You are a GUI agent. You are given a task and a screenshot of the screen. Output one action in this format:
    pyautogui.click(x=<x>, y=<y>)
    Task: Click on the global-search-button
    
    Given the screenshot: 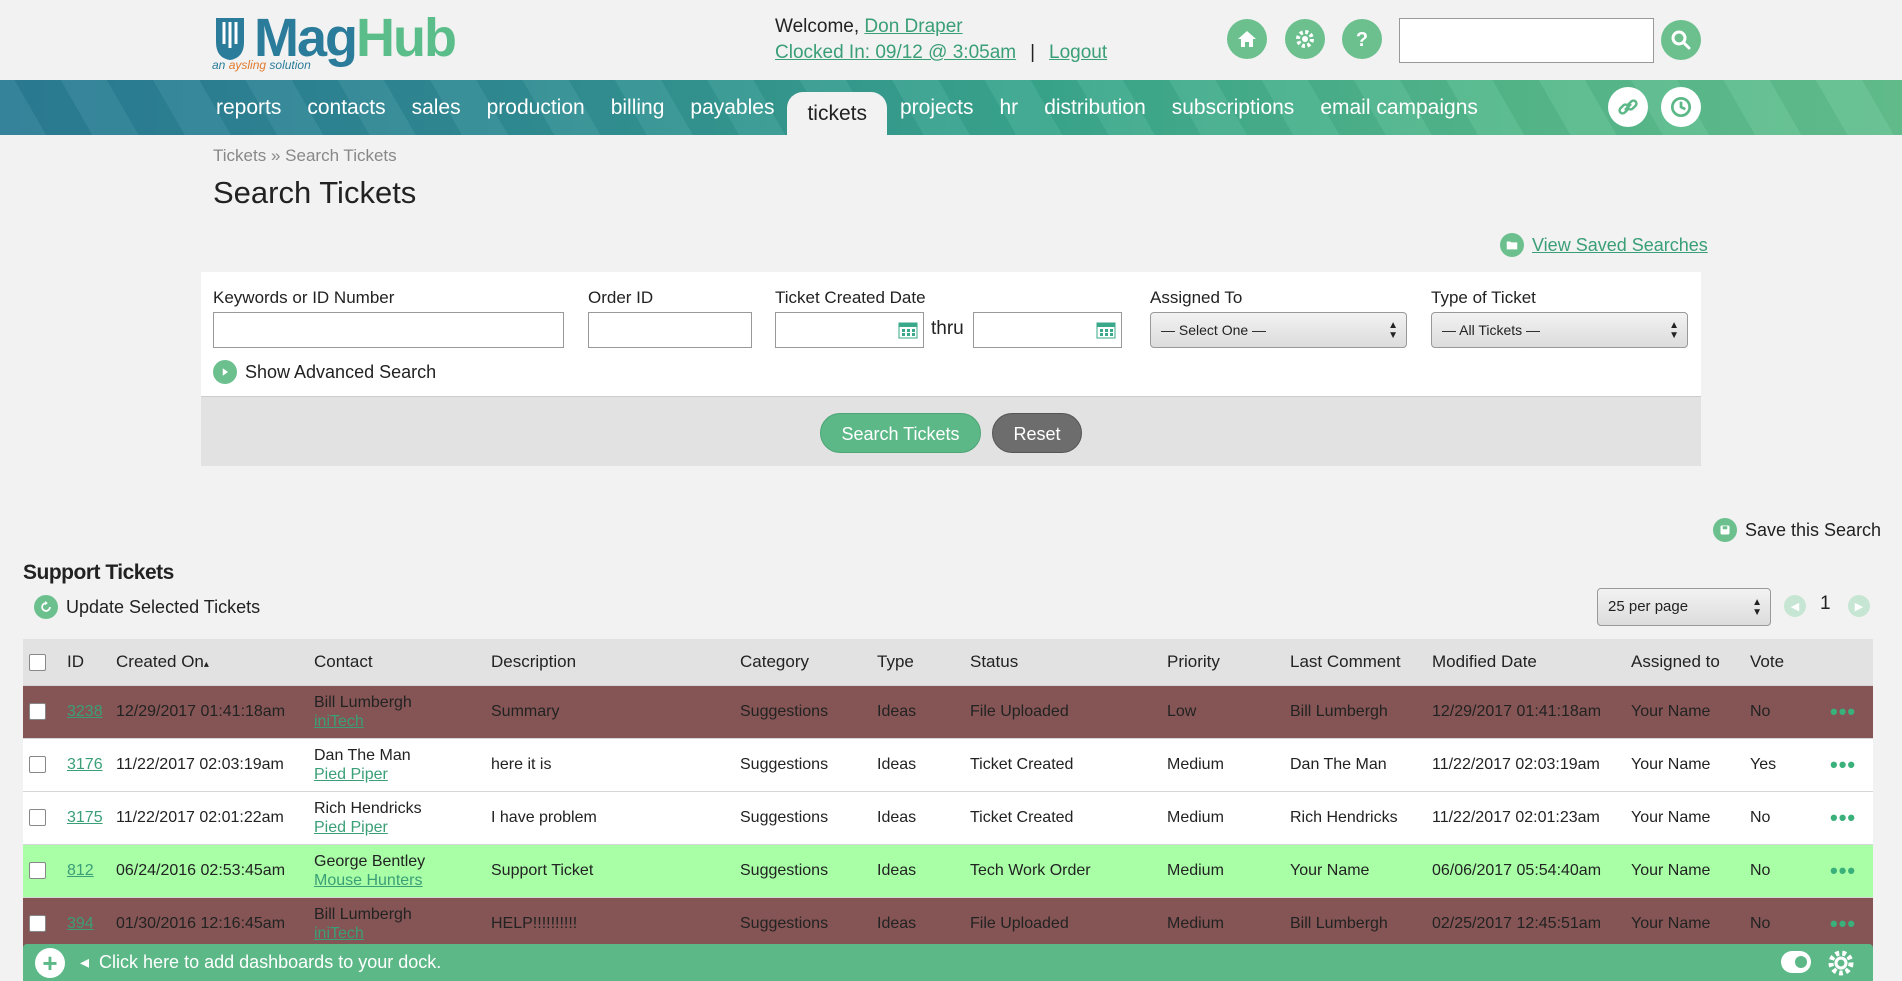 What is the action you would take?
    pyautogui.click(x=1681, y=40)
    